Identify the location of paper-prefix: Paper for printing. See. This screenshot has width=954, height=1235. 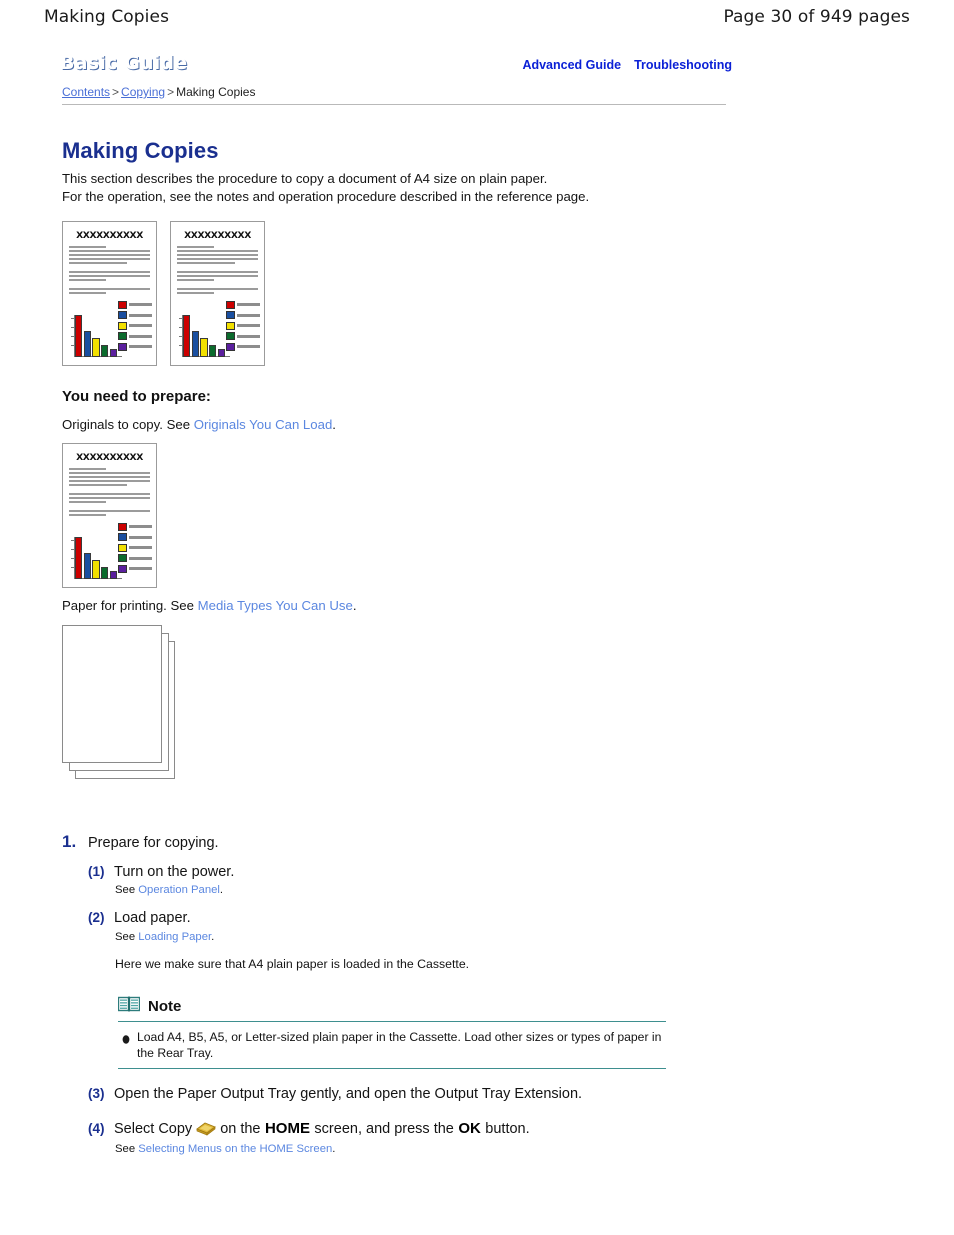
(128, 605).